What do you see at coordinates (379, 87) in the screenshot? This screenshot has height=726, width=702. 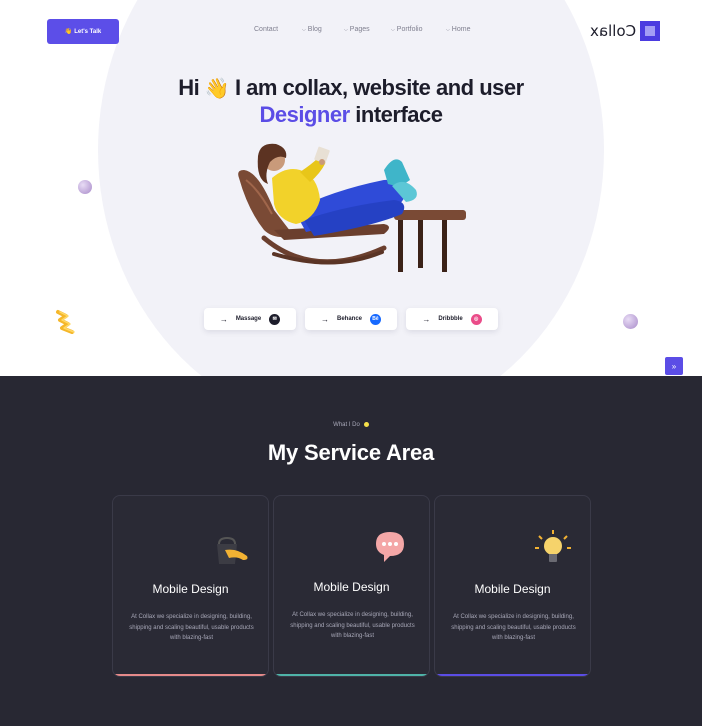 I see `hero-heading-suffix: I am collax, website and user` at bounding box center [379, 87].